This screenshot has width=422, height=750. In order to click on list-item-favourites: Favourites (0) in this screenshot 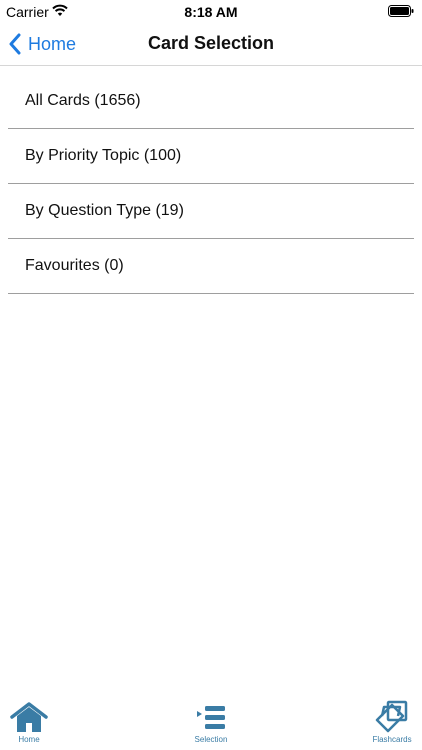, I will do `click(211, 266)`.